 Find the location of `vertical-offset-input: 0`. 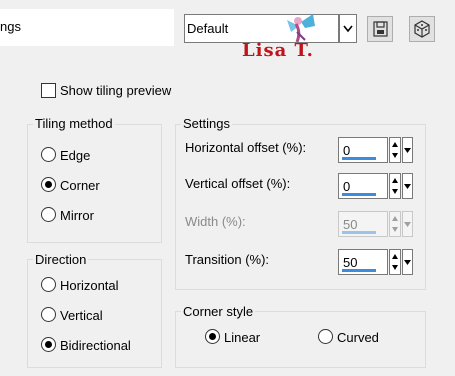

vertical-offset-input: 0 is located at coordinates (363, 186).